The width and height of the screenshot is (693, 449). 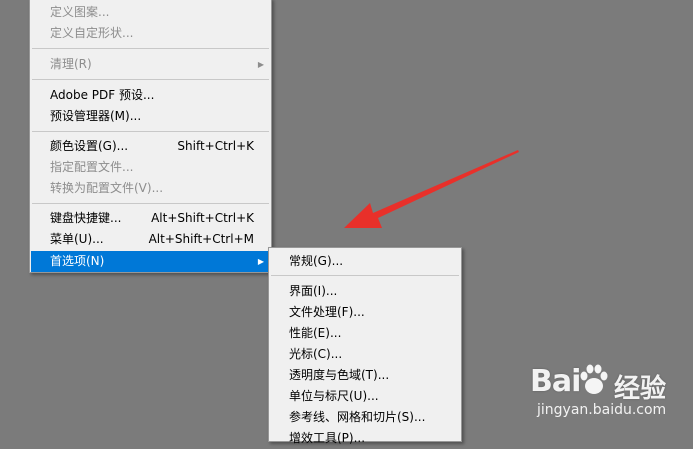 I want to click on red-arrow-shape, so click(x=431, y=189).